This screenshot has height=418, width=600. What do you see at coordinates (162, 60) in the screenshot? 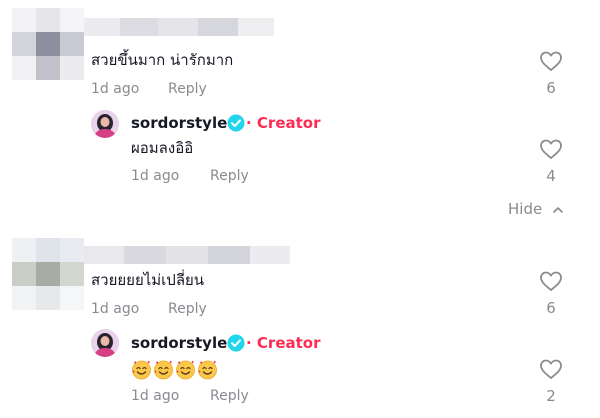
I see `comment-text: สวยขึ้นมาก น่ารักมาก` at bounding box center [162, 60].